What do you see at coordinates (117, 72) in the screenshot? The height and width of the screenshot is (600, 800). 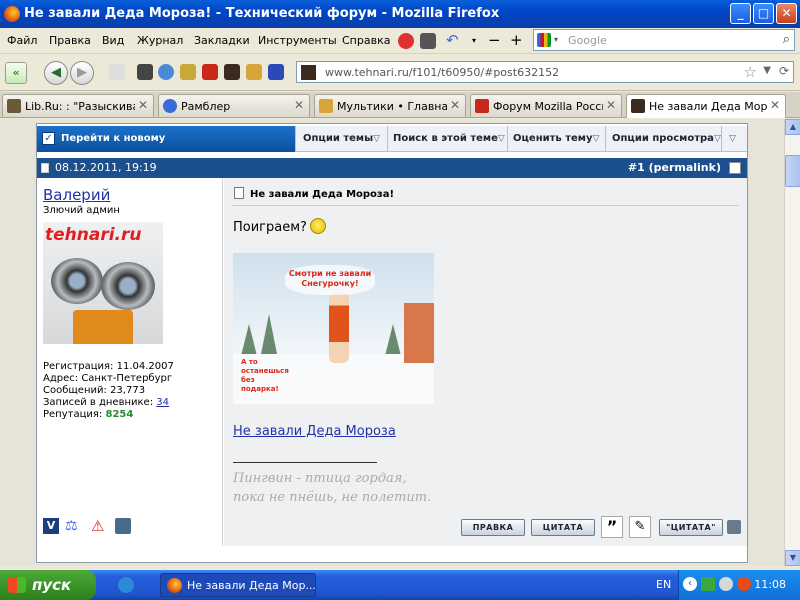 I see `stop-icon` at bounding box center [117, 72].